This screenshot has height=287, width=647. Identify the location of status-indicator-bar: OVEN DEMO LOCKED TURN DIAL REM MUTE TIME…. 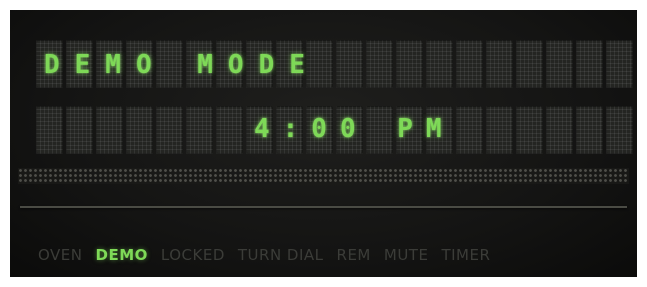
(264, 255).